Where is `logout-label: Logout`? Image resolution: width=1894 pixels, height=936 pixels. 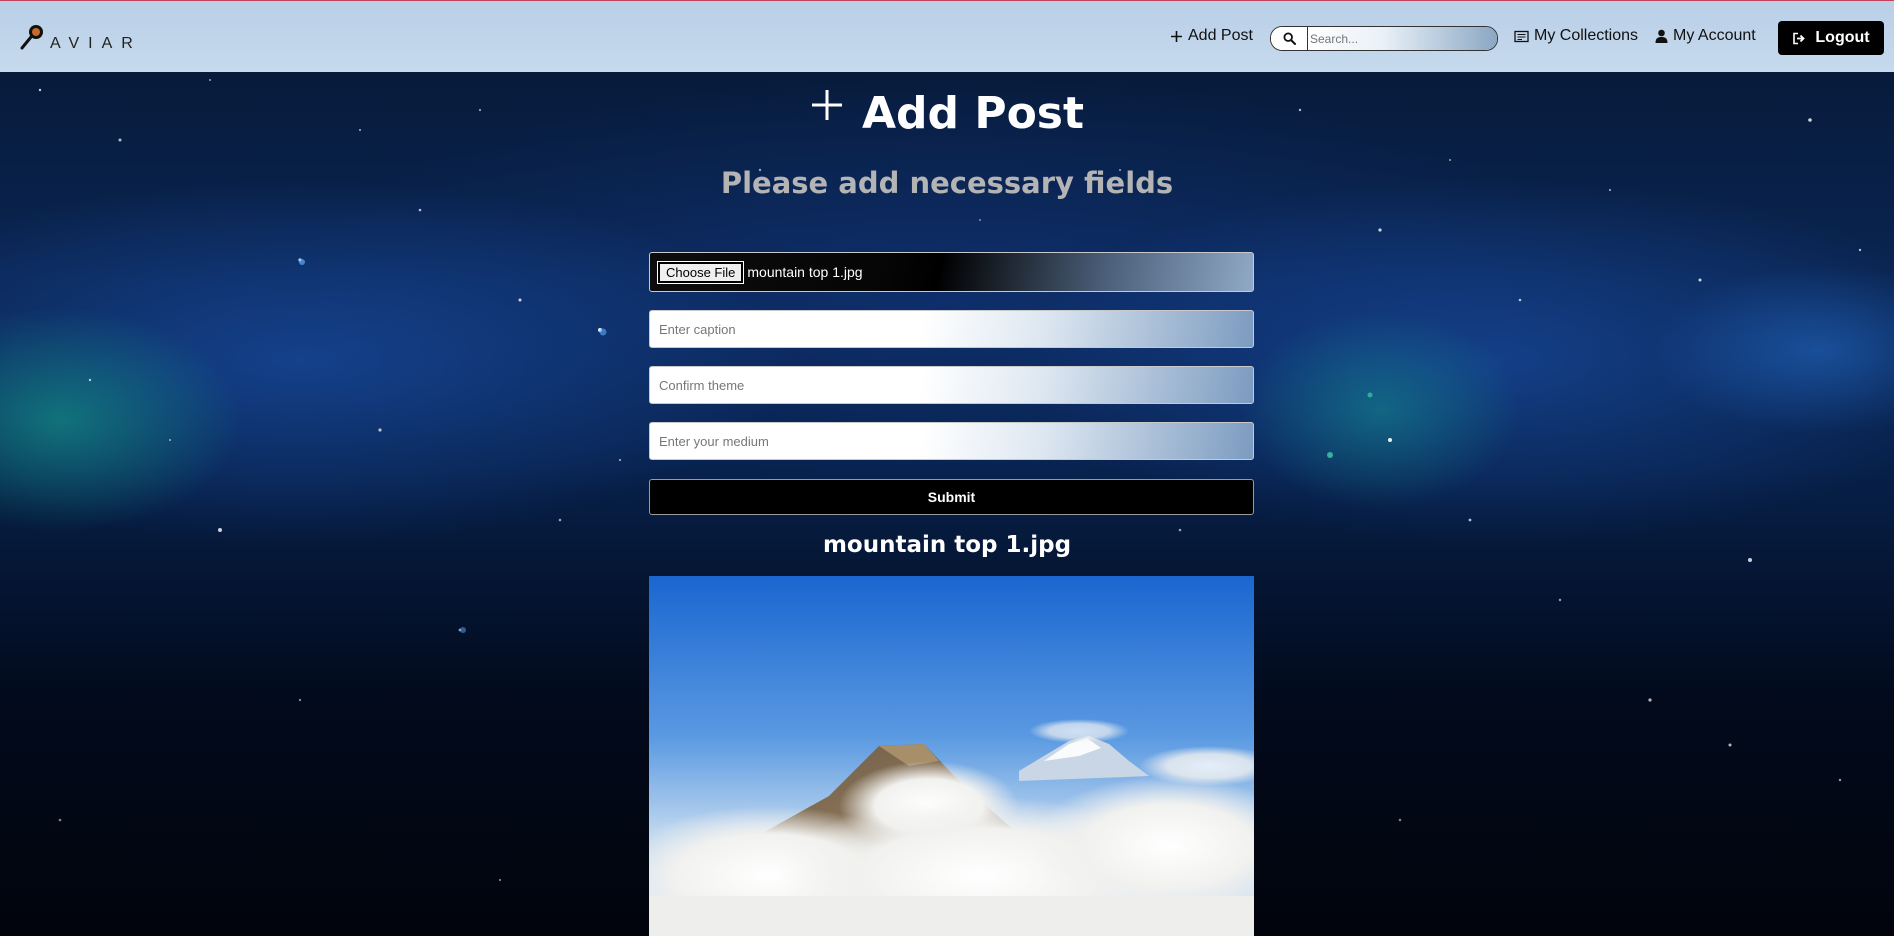
logout-label: Logout is located at coordinates (1842, 37).